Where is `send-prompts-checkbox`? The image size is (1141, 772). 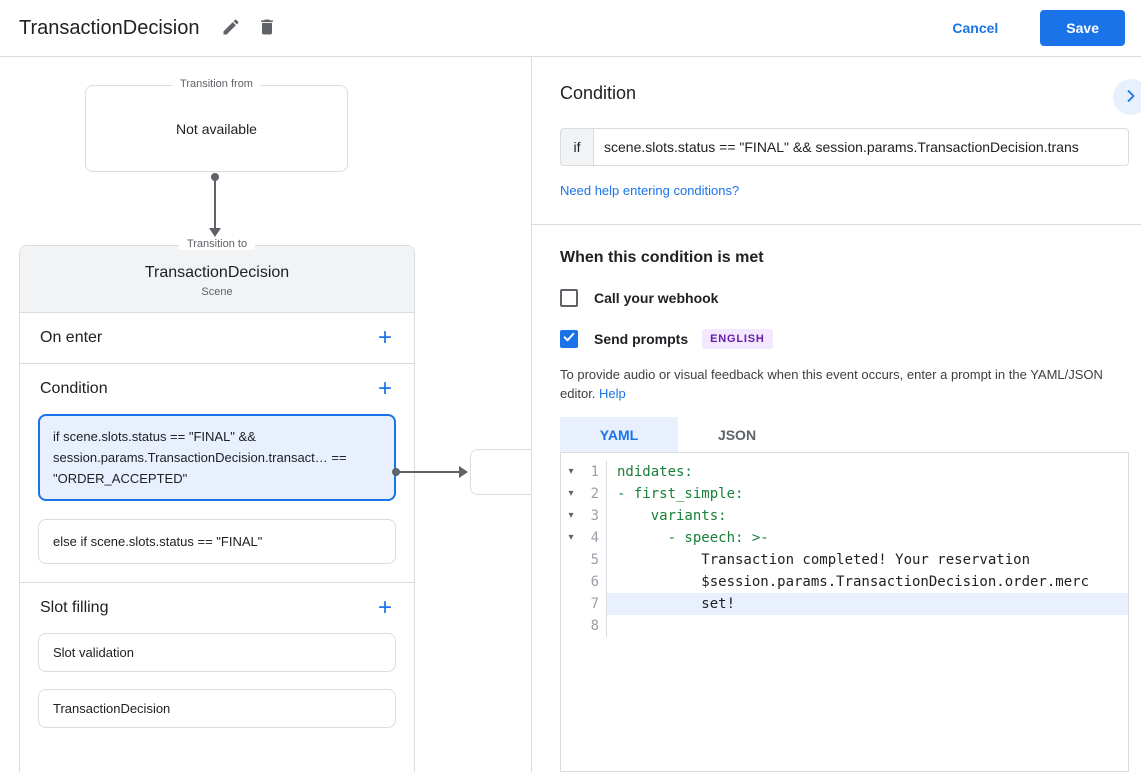
send-prompts-checkbox is located at coordinates (569, 339).